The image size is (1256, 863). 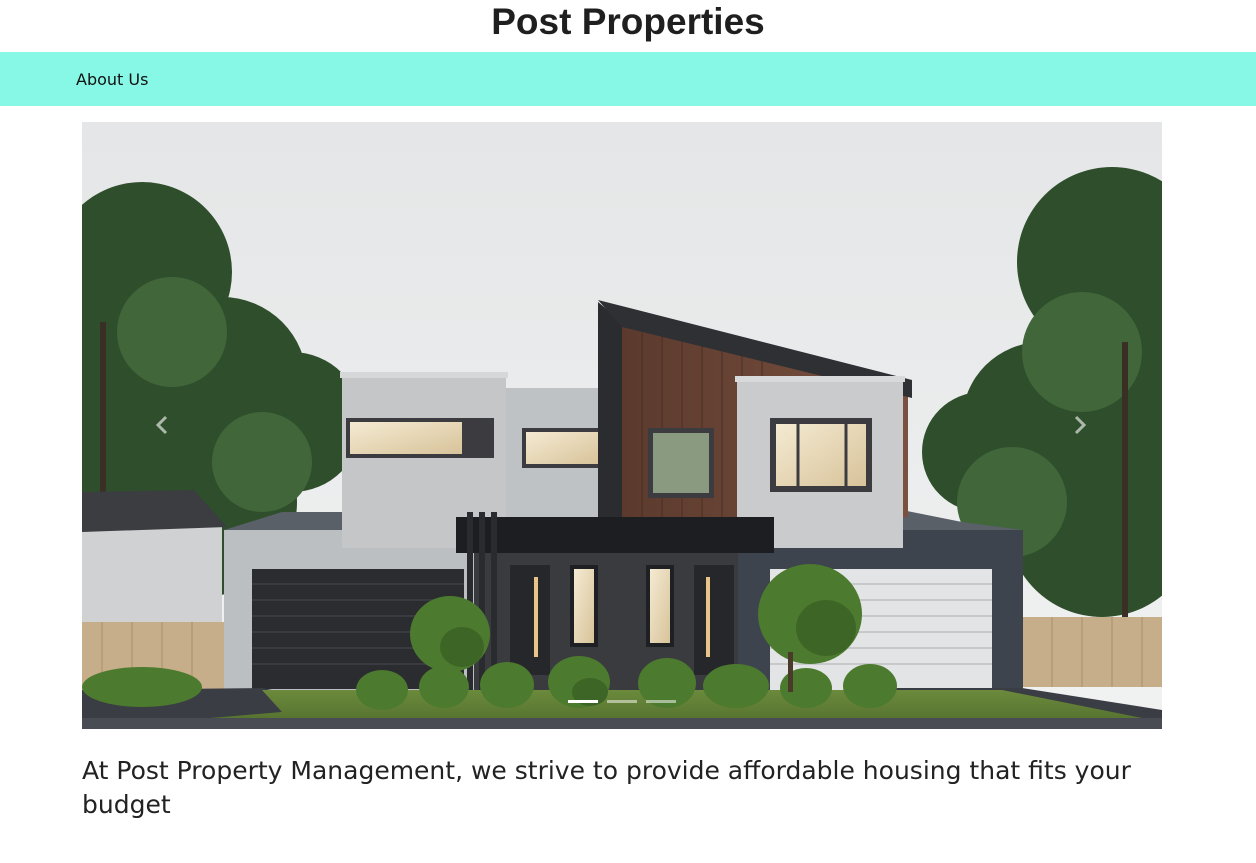 I want to click on carousel-prev-button, so click(x=163, y=425).